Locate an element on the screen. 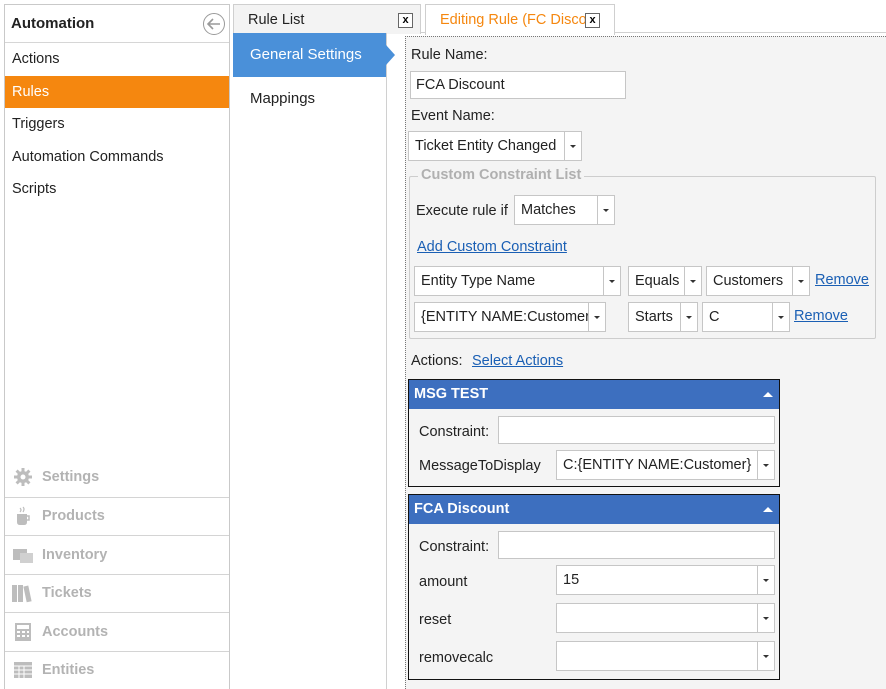 Image resolution: width=886 pixels, height=689 pixels. sidebar-header: Automation is located at coordinates (117, 24).